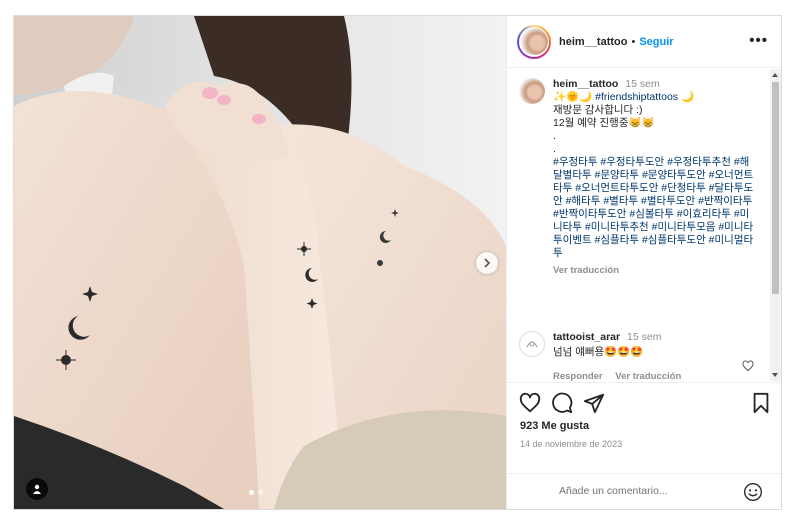 Image resolution: width=800 pixels, height=528 pixels. I want to click on carousel-dots, so click(256, 492).